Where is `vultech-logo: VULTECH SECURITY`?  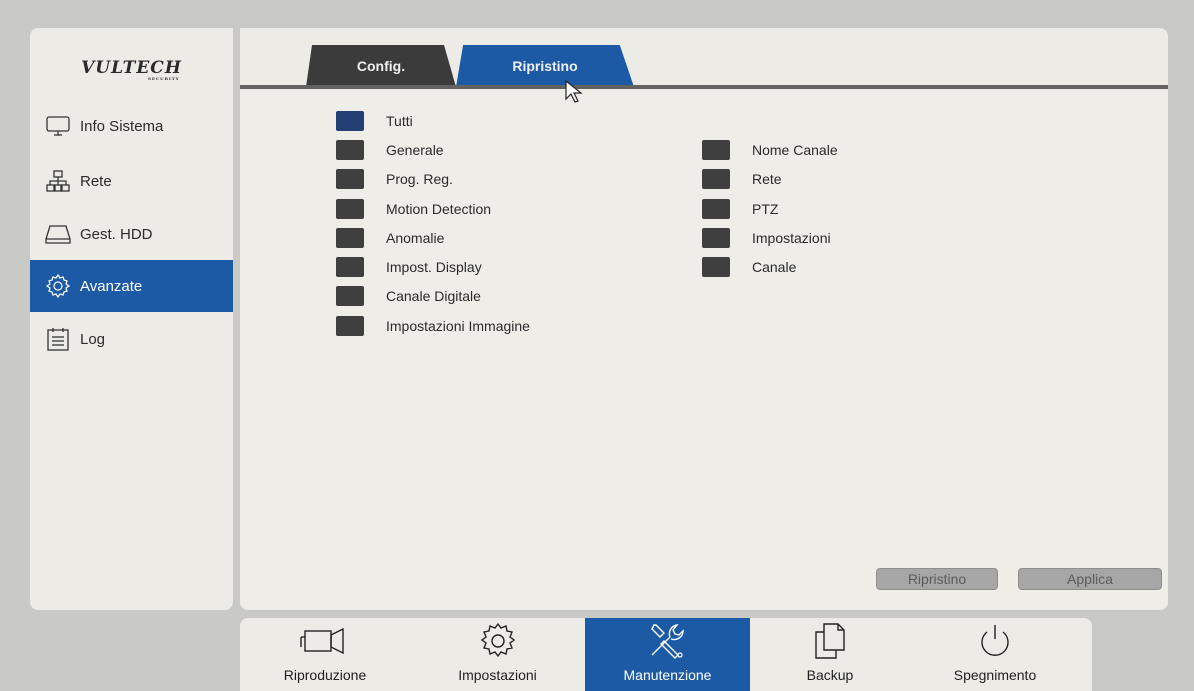 vultech-logo: VULTECH SECURITY is located at coordinates (131, 68).